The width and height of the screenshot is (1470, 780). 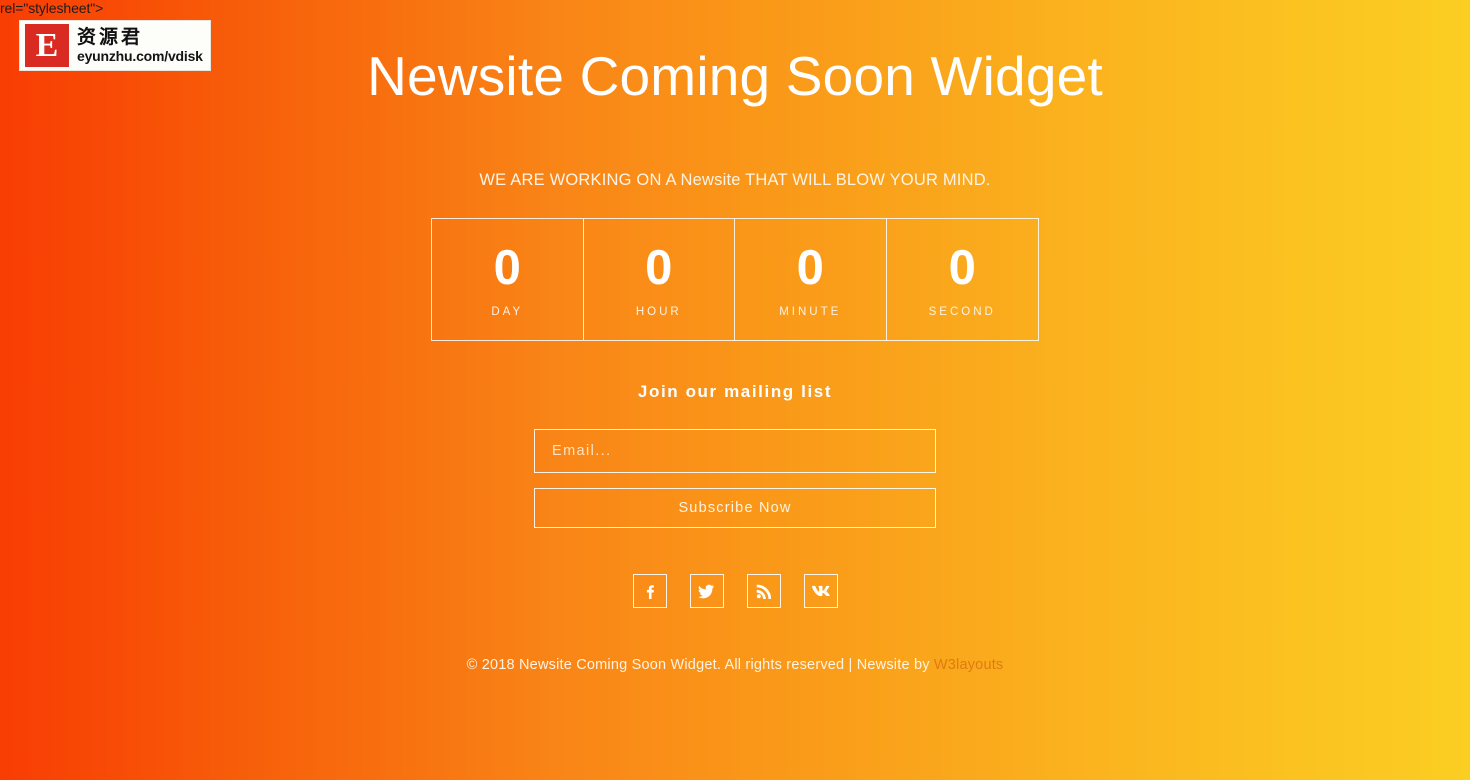 I want to click on countdown-day-value: 0, so click(x=507, y=268).